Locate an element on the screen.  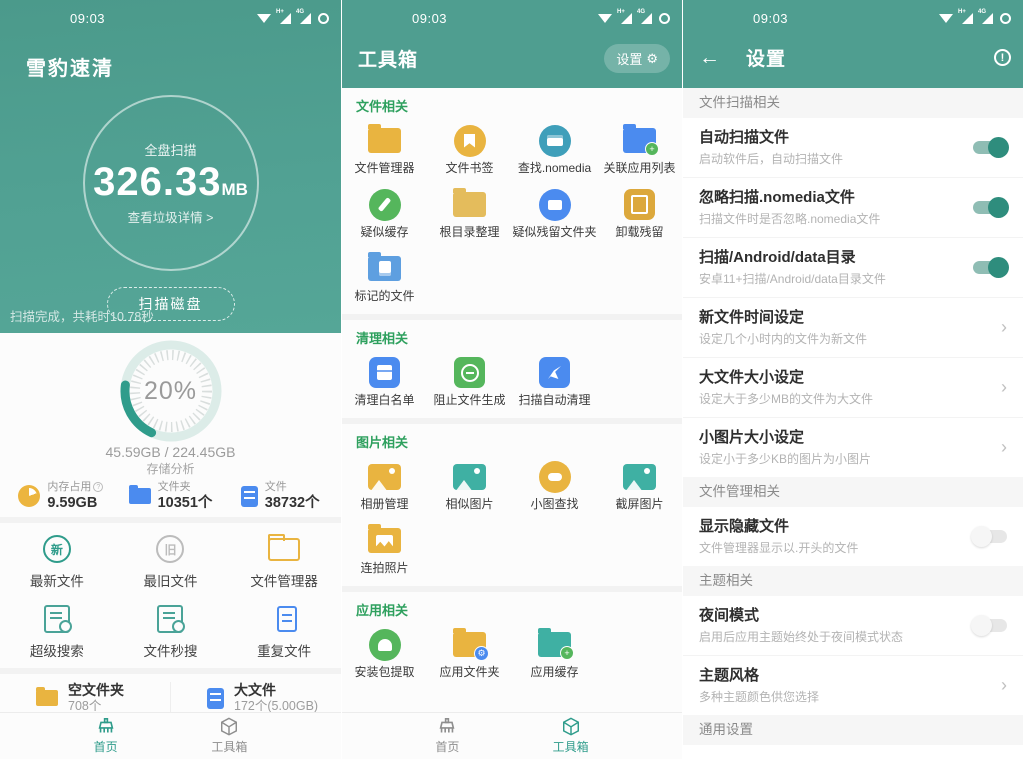
scan-size-unit: MB is located at coordinates (234, 189).